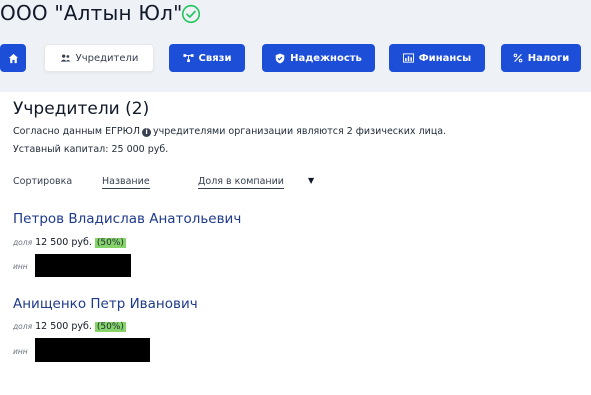 This screenshot has width=591, height=395. I want to click on sort-direction-icon: ▼, so click(311, 180).